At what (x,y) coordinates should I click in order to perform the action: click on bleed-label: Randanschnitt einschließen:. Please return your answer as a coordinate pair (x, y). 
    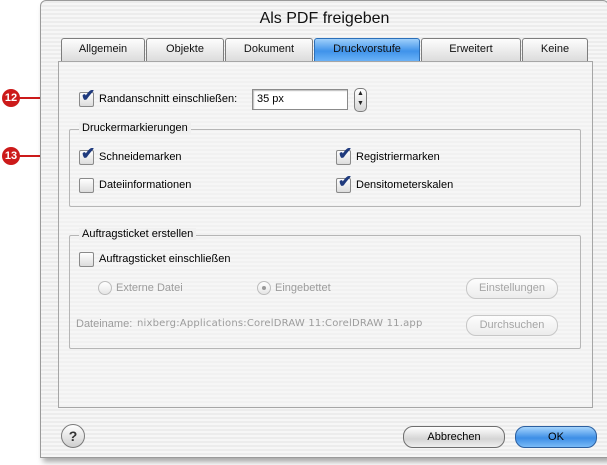
    Looking at the image, I should click on (168, 99).